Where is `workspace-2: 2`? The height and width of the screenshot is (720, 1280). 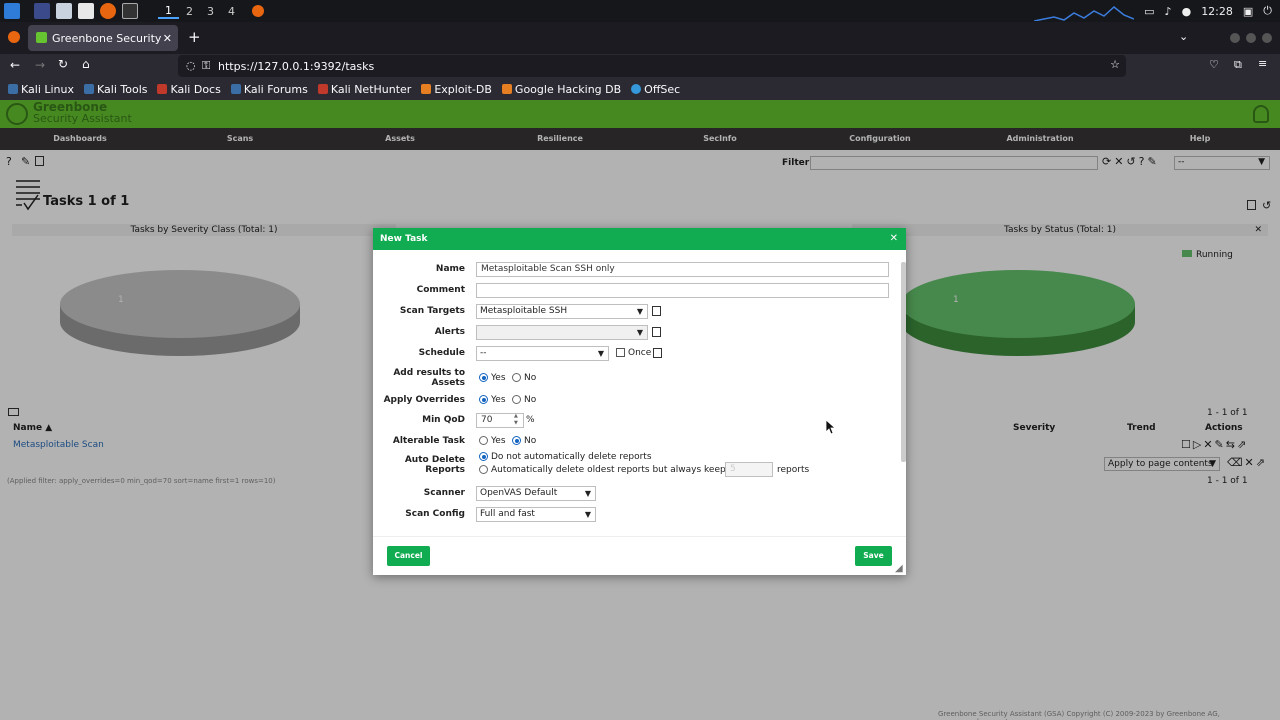 workspace-2: 2 is located at coordinates (189, 11).